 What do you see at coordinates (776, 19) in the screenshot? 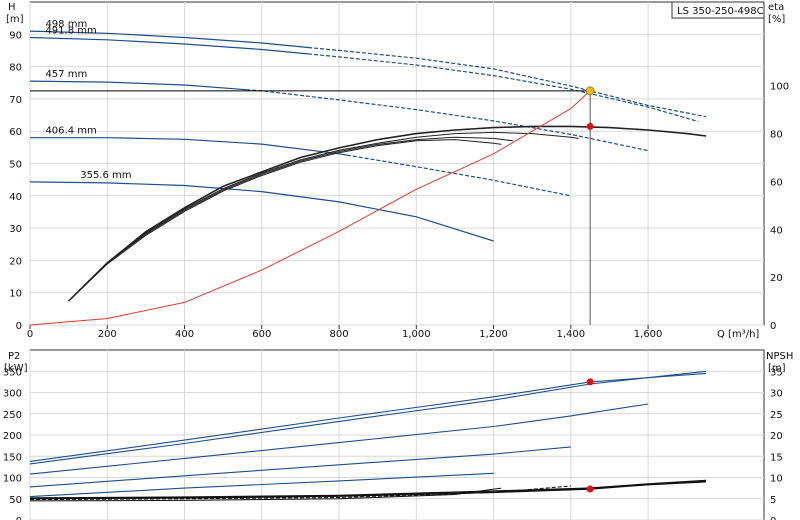
I see `y2-axis-unit: [%]` at bounding box center [776, 19].